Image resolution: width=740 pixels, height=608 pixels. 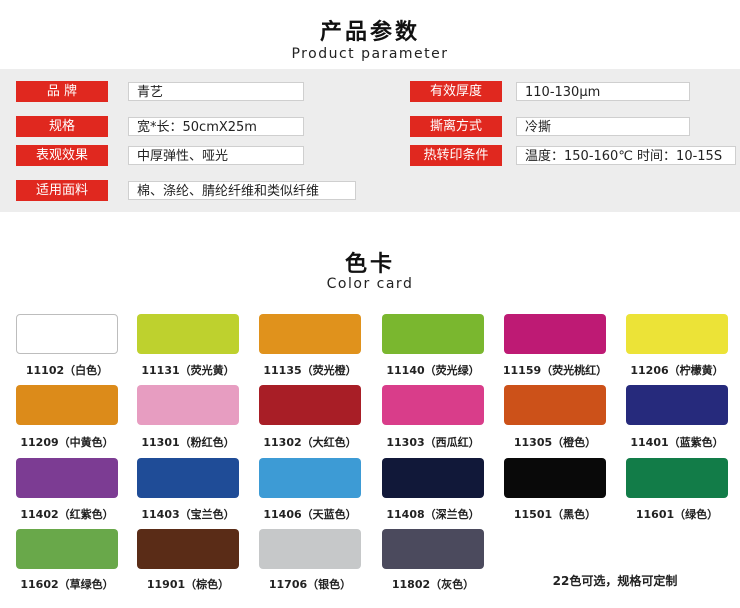 What do you see at coordinates (188, 370) in the screenshot?
I see `swatch-caption: 11131（荧光黄）` at bounding box center [188, 370].